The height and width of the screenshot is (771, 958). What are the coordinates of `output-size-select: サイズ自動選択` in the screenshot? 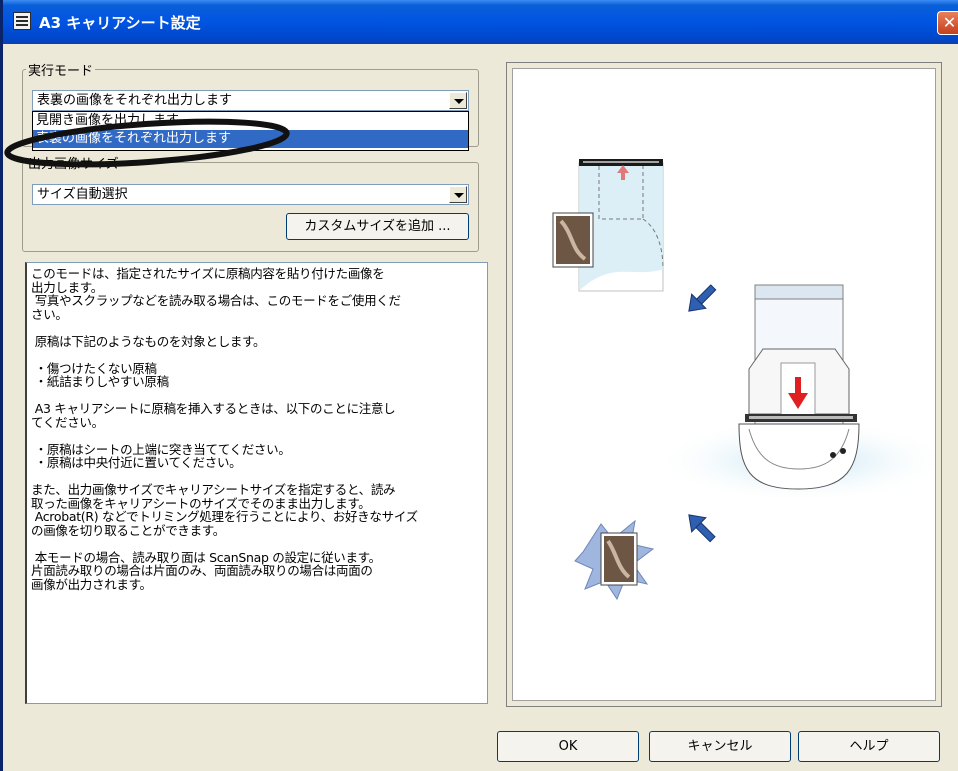 It's located at (250, 194).